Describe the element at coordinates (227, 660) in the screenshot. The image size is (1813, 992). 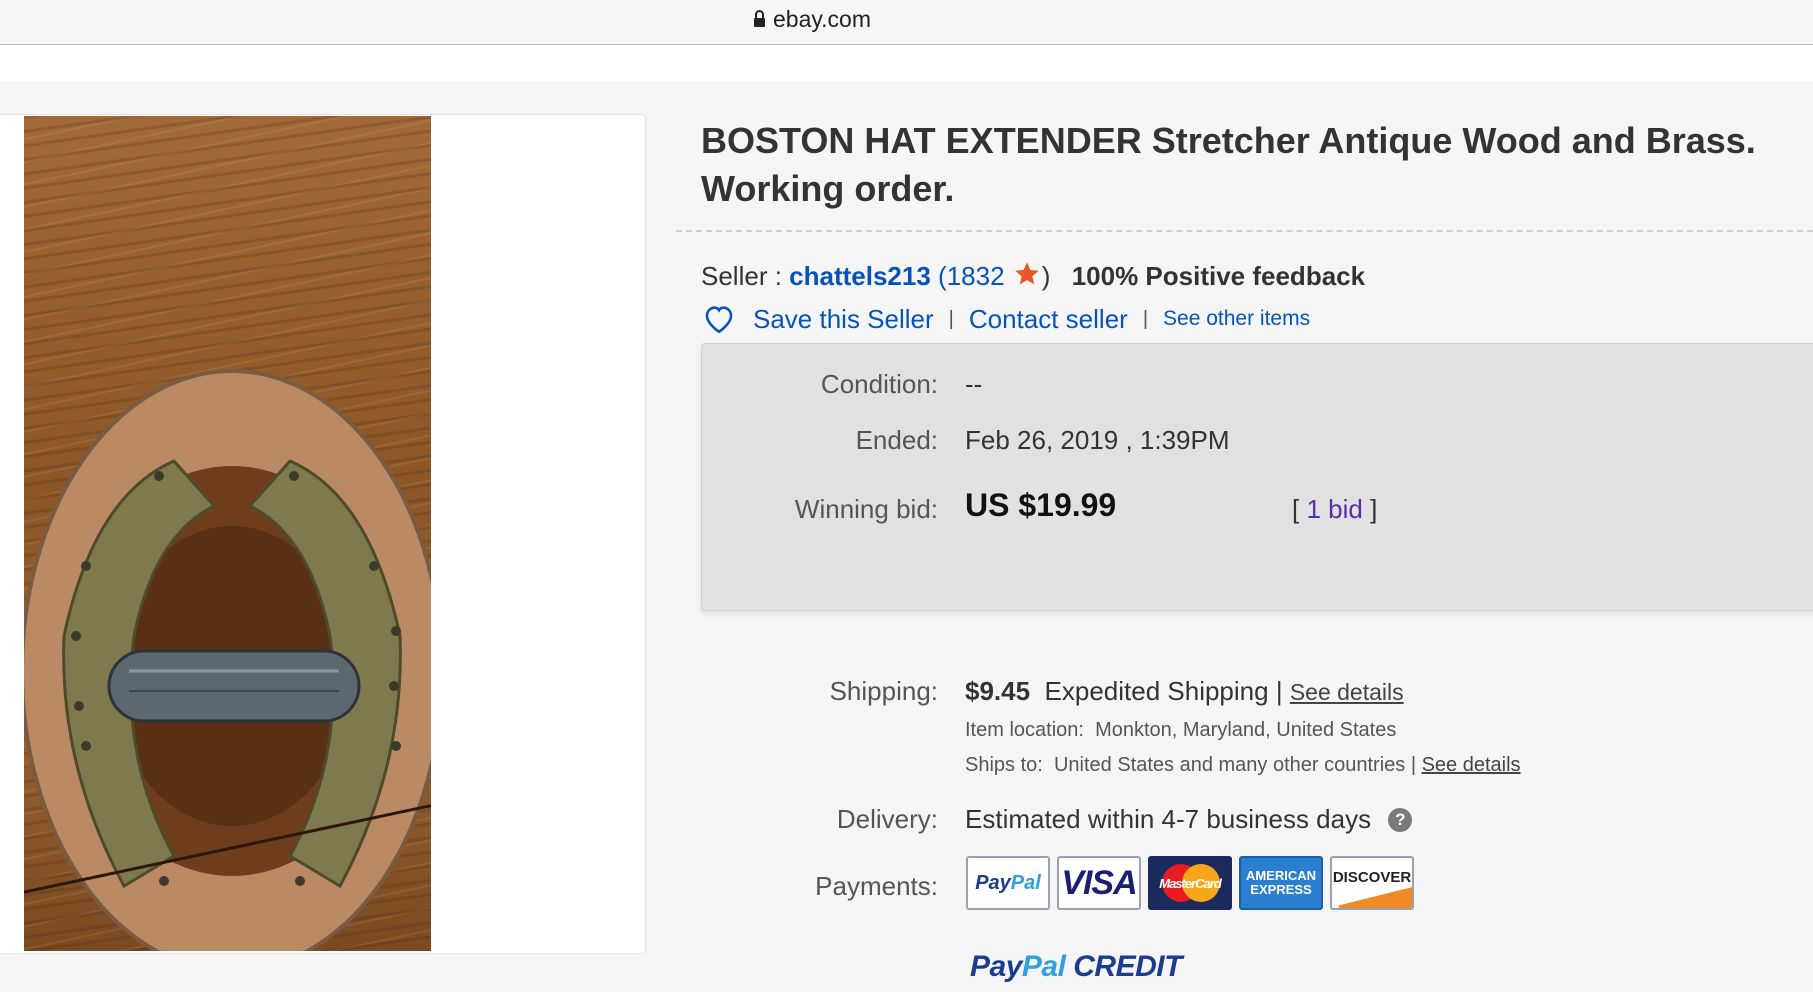
I see `hat-extender-image` at that location.